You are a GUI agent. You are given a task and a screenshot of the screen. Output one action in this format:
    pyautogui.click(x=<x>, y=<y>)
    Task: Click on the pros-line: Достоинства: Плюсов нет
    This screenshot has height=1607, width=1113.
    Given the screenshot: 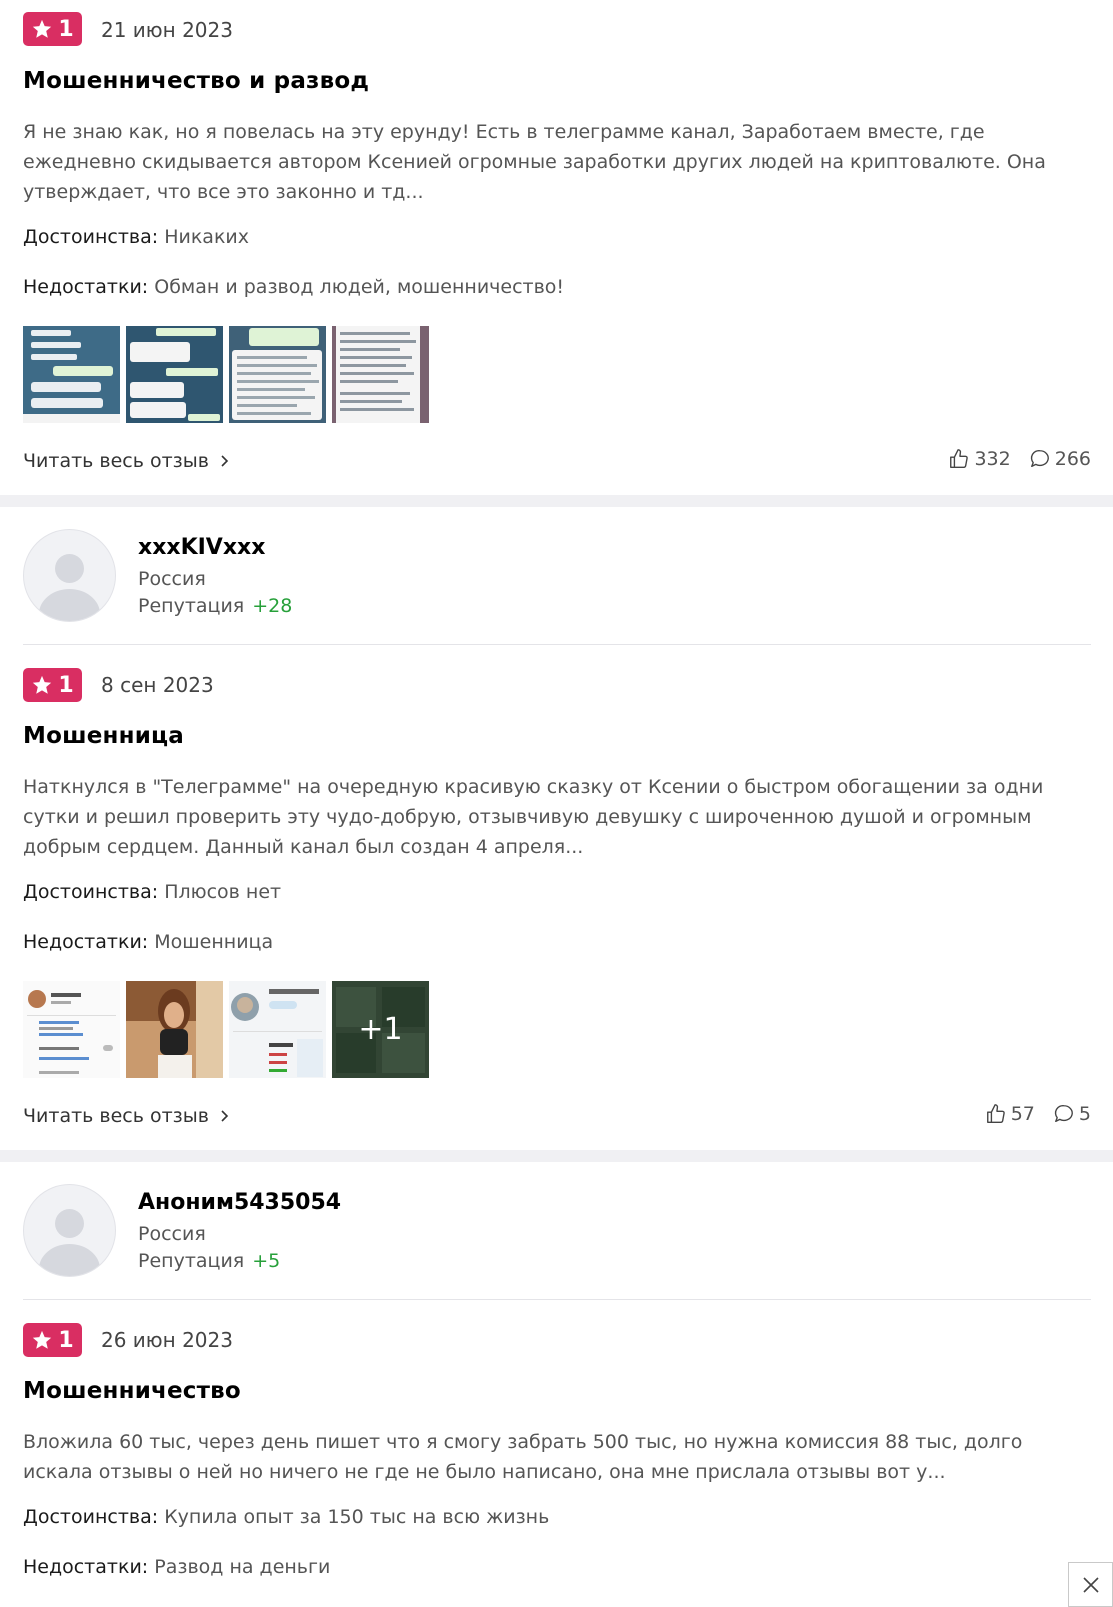 What is the action you would take?
    pyautogui.click(x=152, y=892)
    